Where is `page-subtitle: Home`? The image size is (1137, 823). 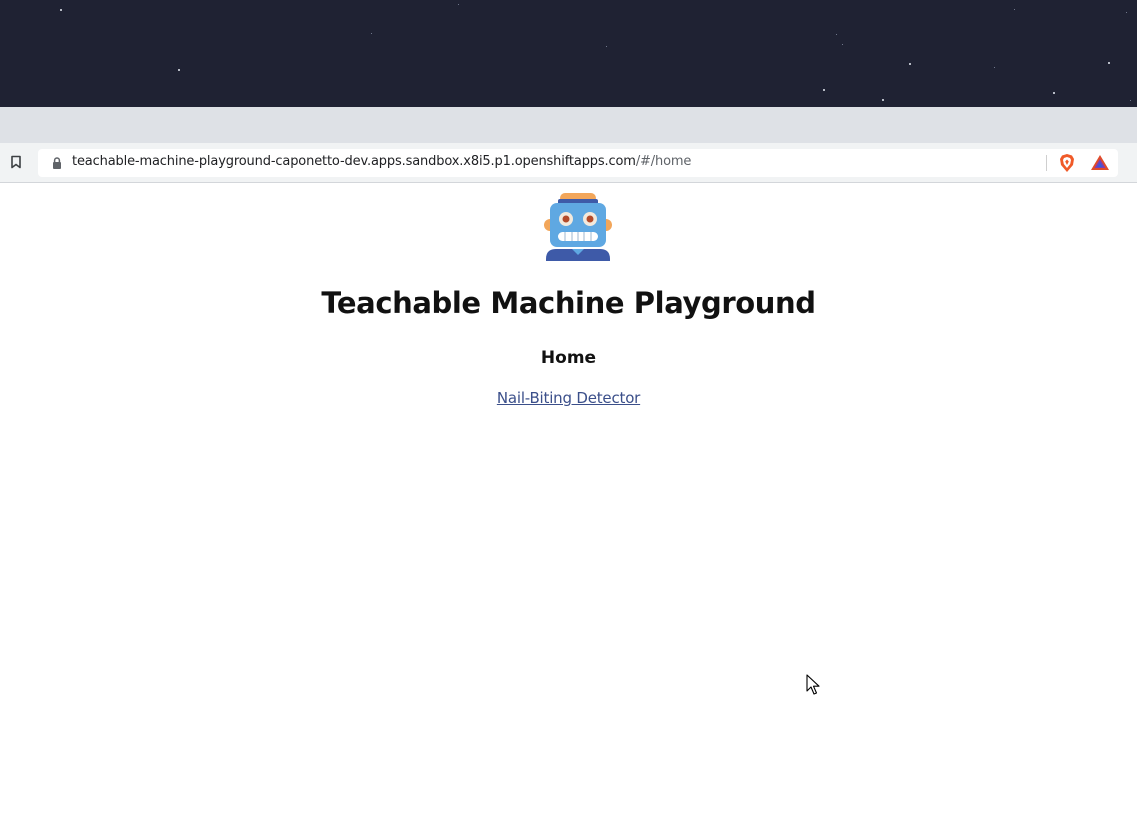
page-subtitle: Home is located at coordinates (568, 358).